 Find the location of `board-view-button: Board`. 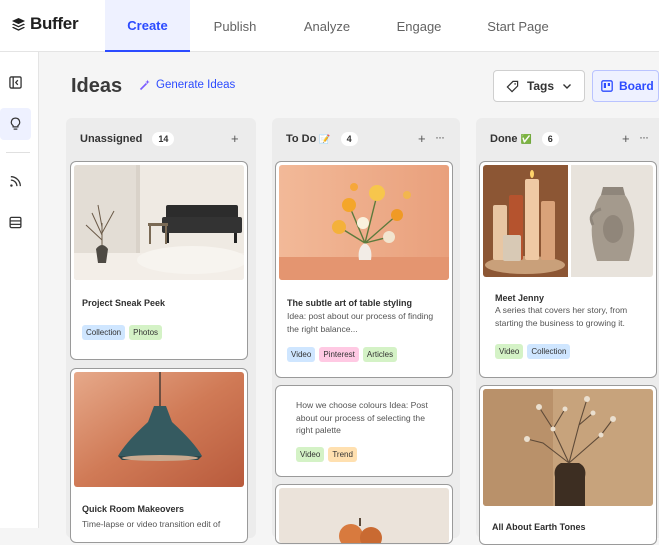

board-view-button: Board is located at coordinates (625, 86).